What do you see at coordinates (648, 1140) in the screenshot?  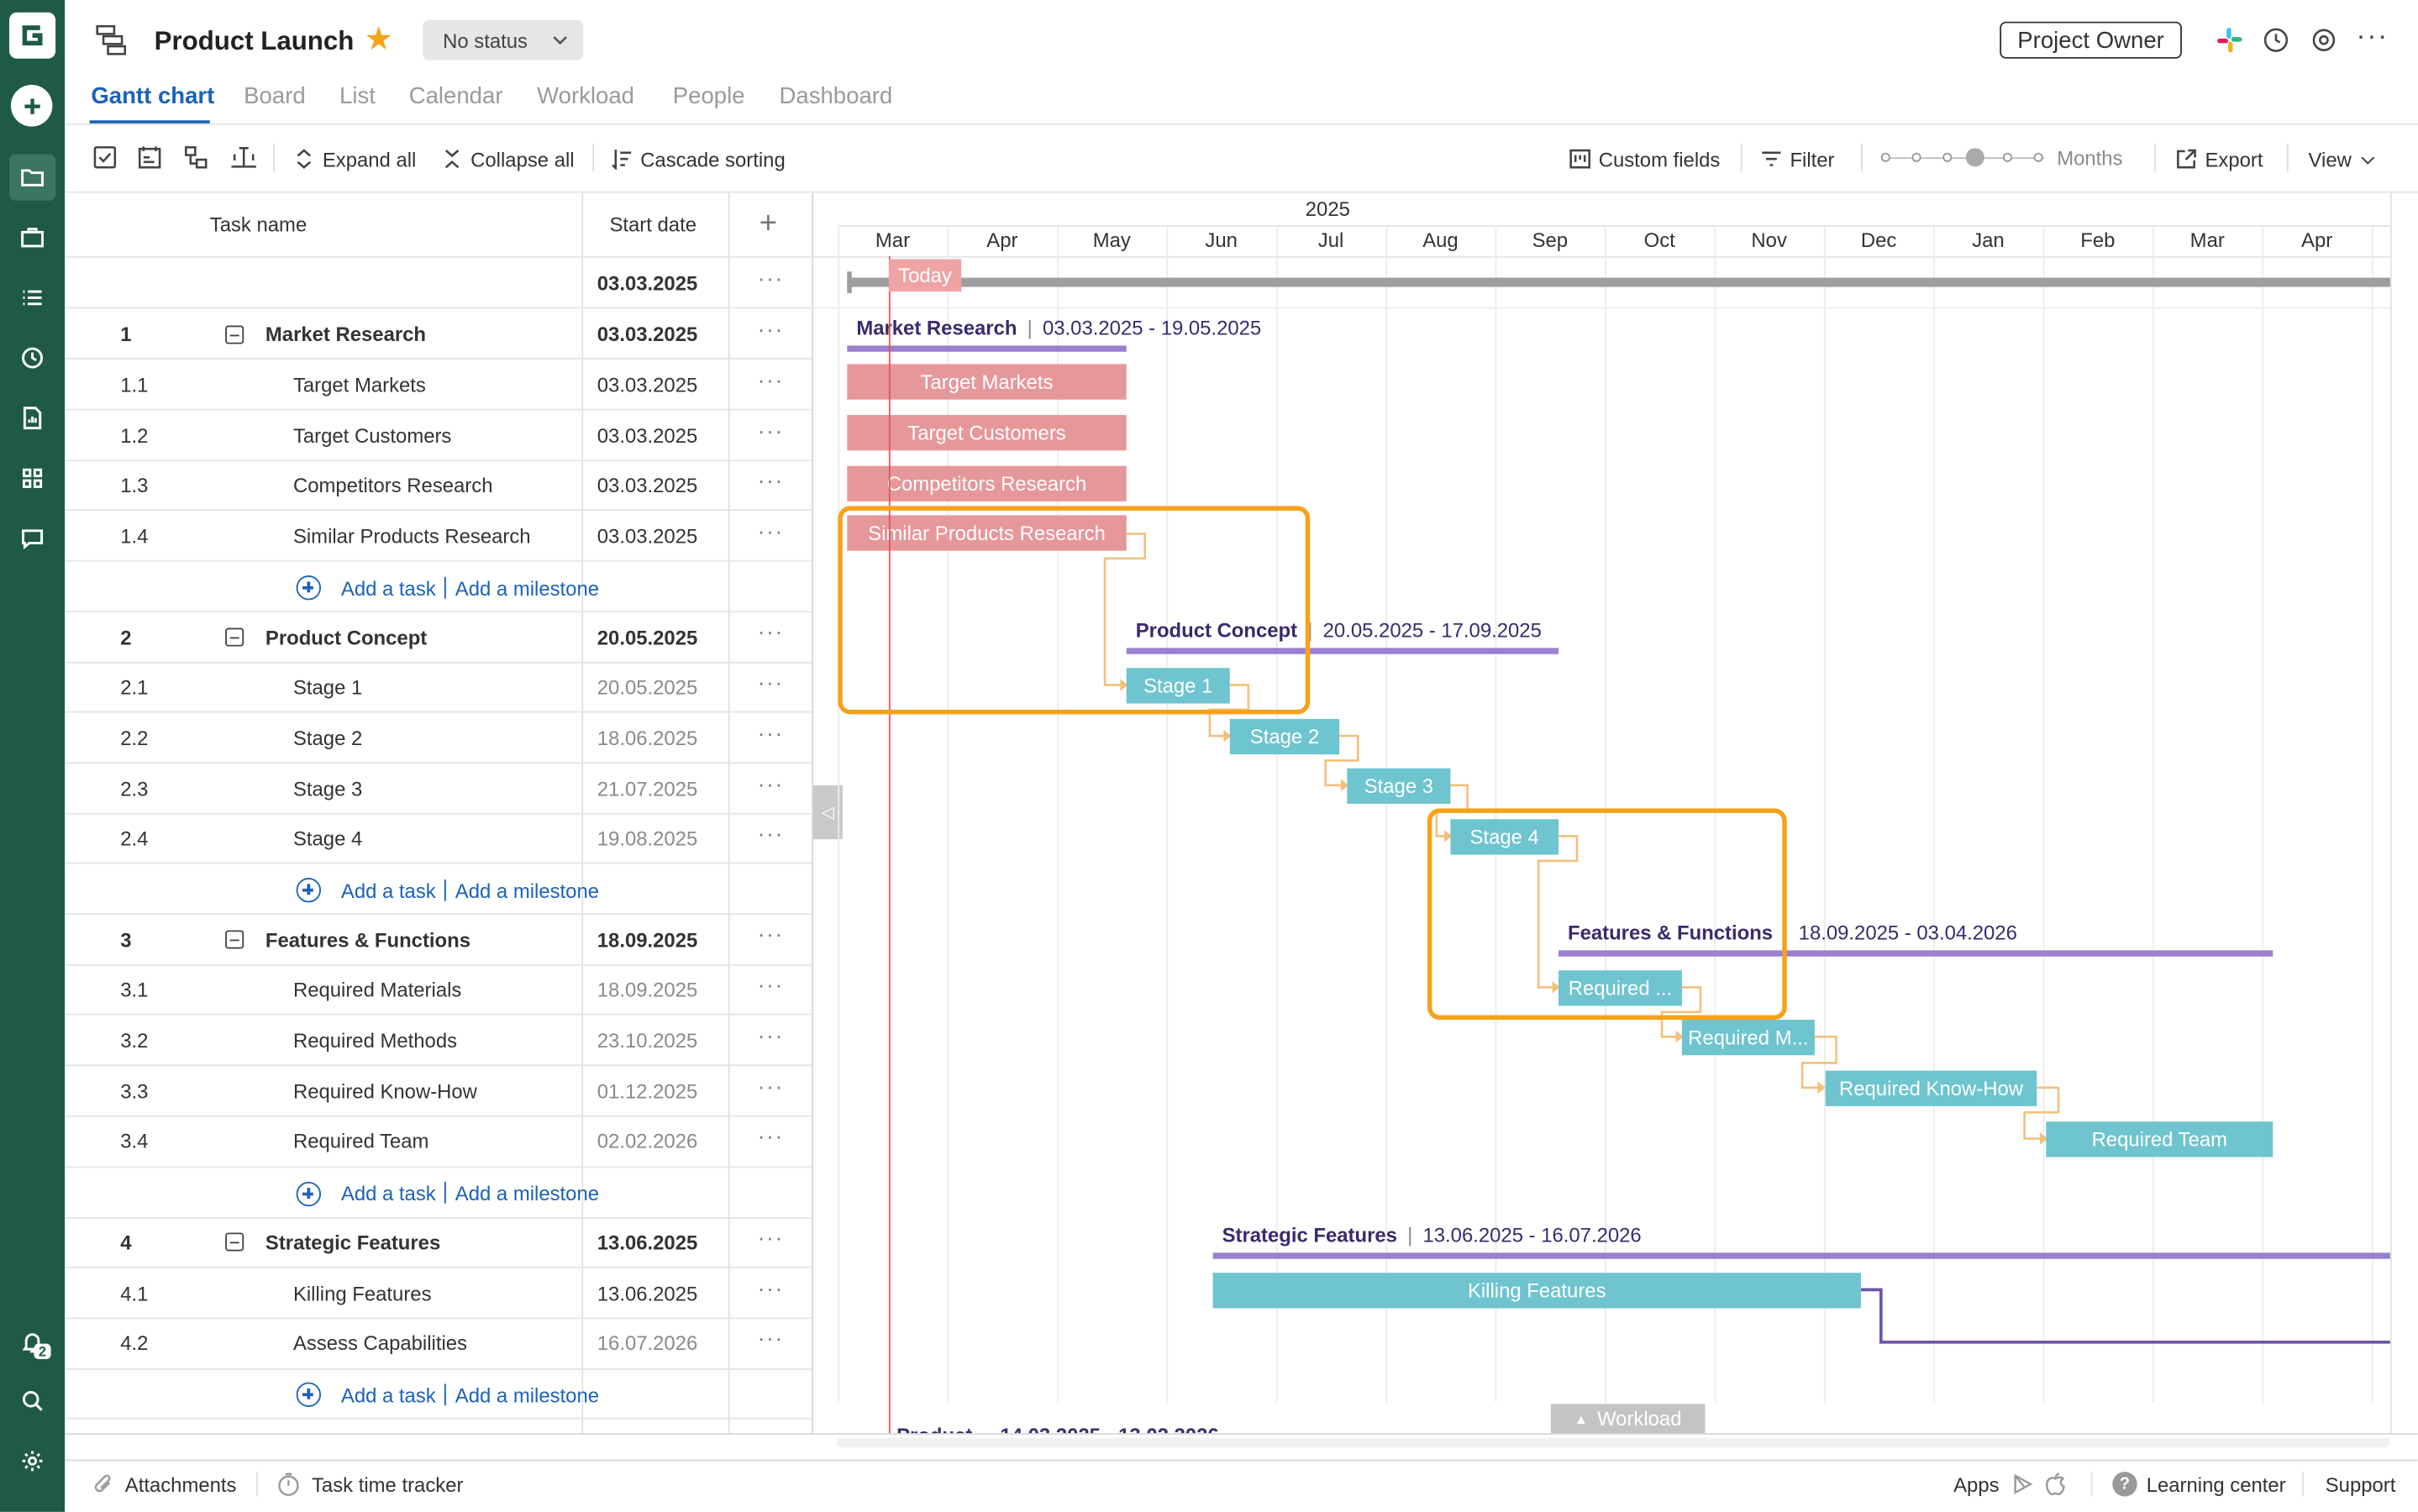 I see `start-date: 02.02.2026` at bounding box center [648, 1140].